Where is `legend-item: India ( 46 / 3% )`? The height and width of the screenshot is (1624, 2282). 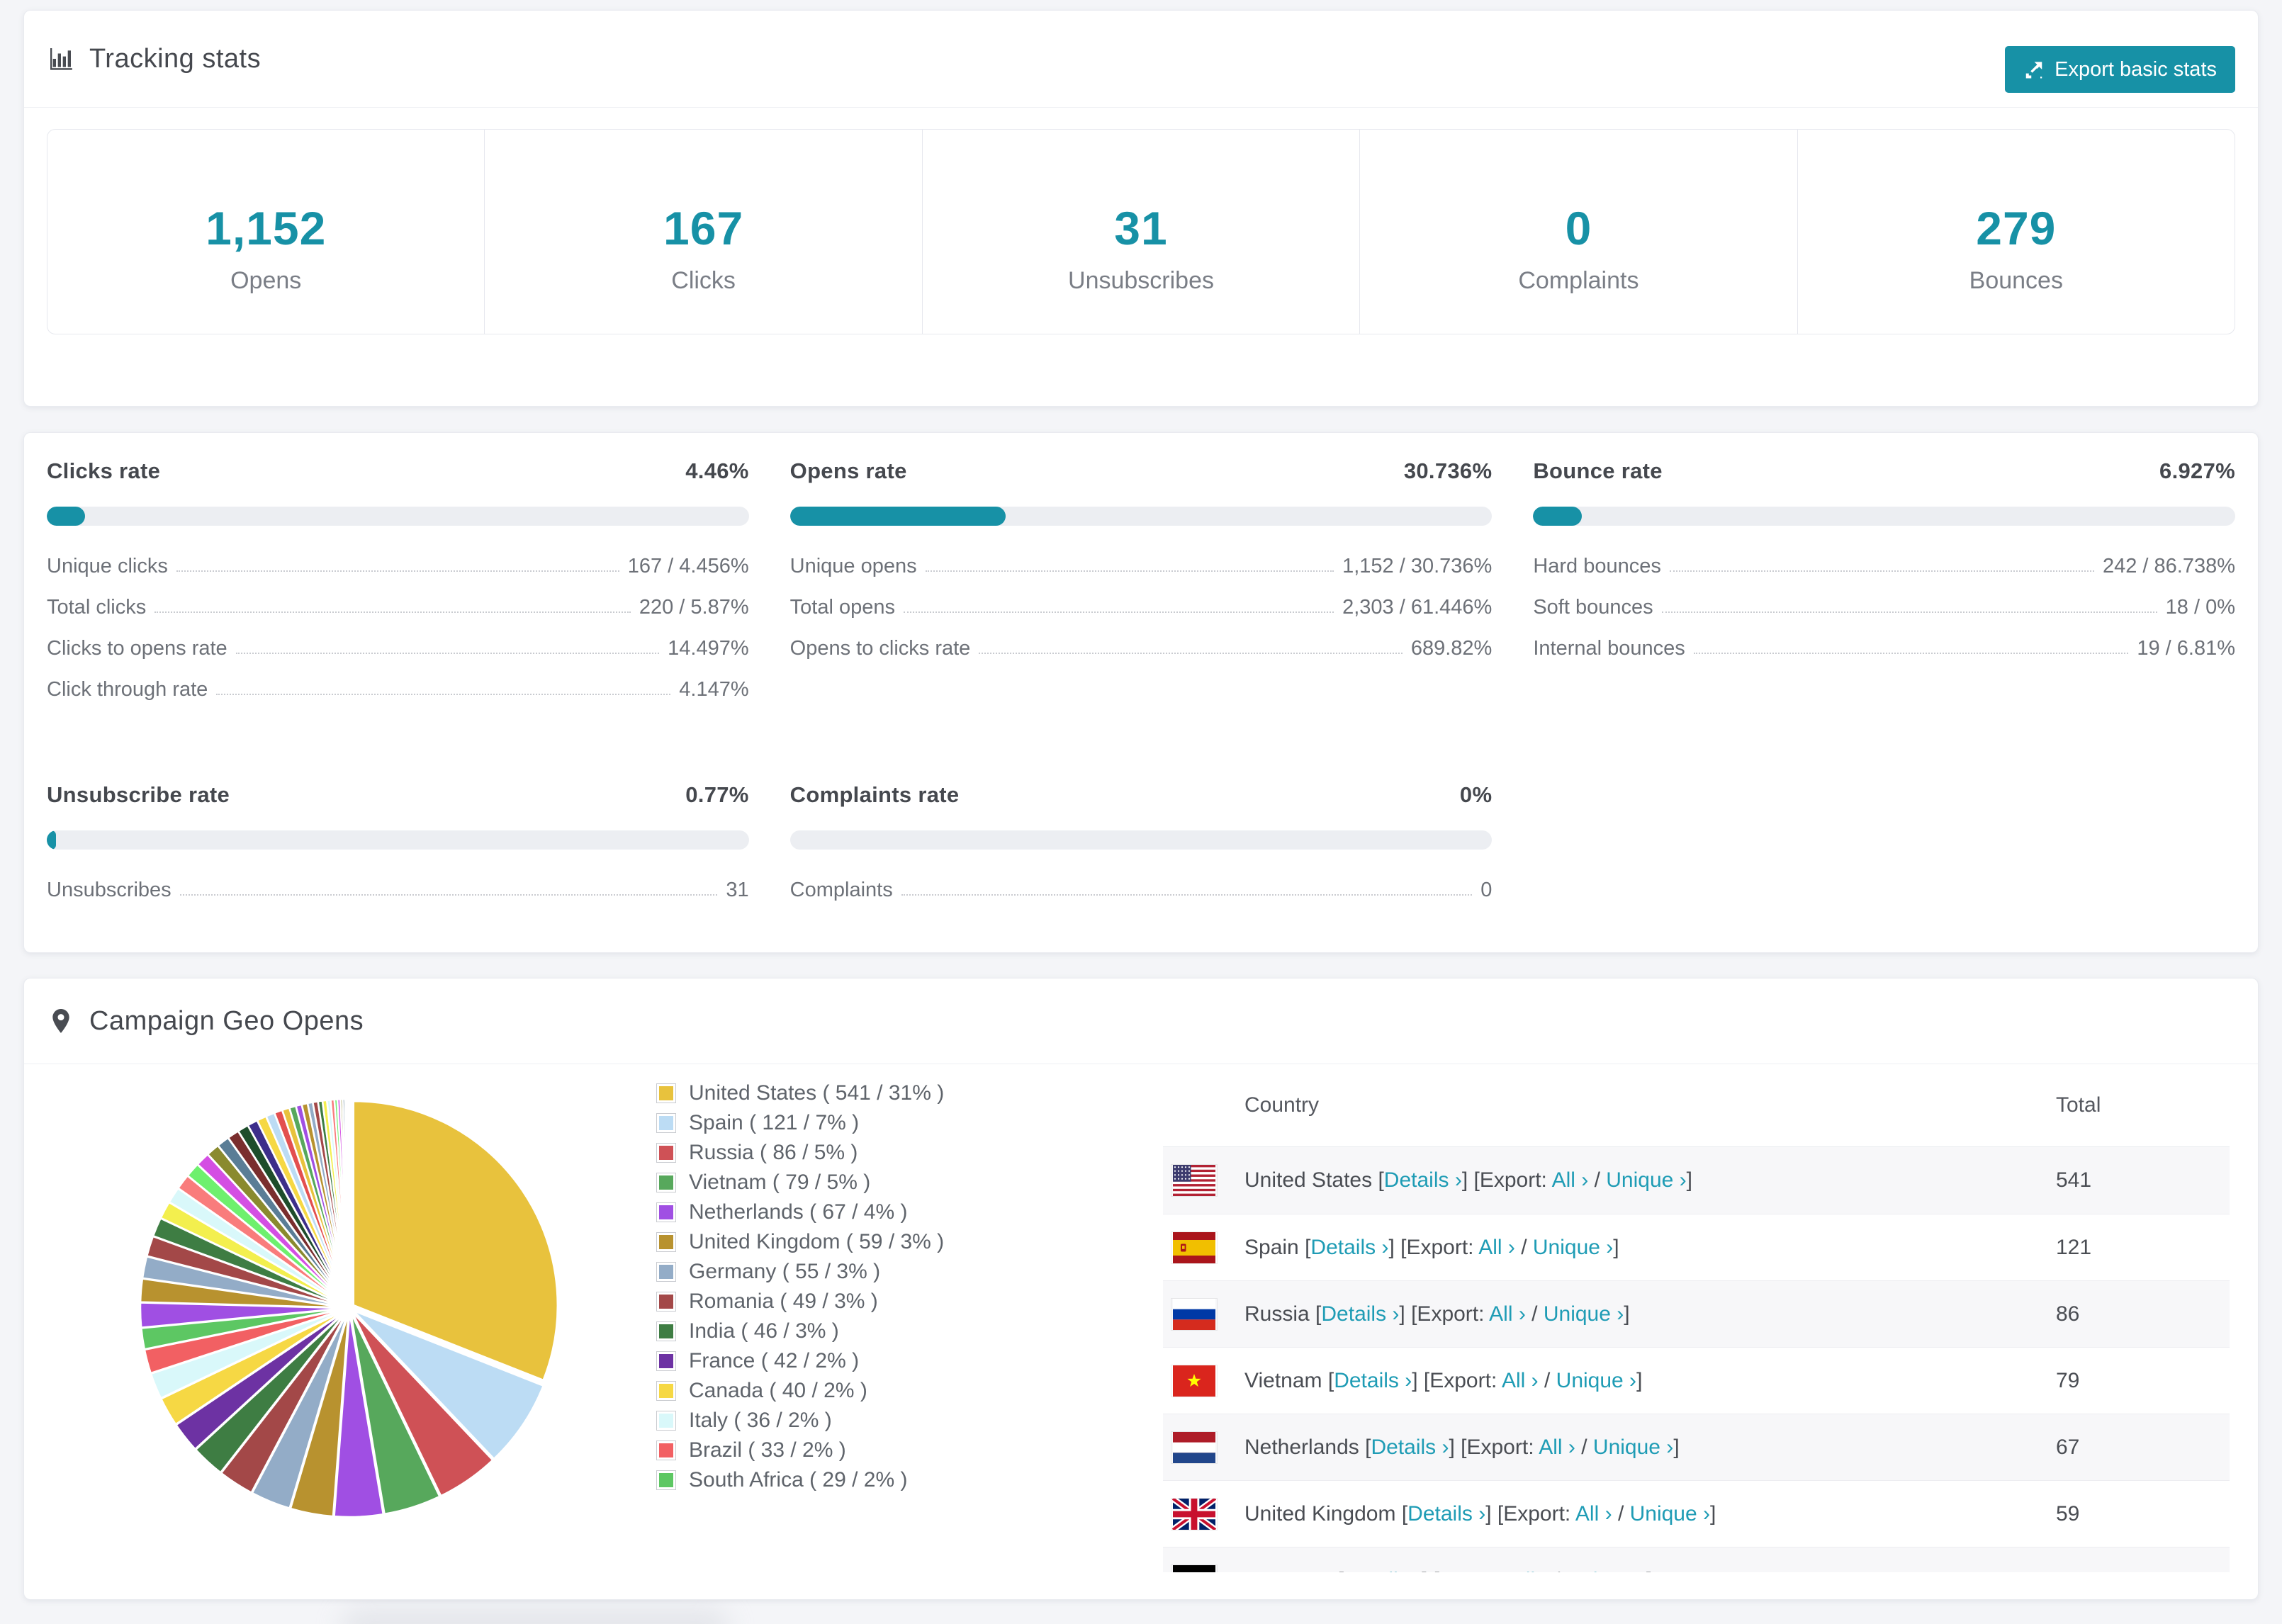
legend-item: India ( 46 / 3% ) is located at coordinates (800, 1331).